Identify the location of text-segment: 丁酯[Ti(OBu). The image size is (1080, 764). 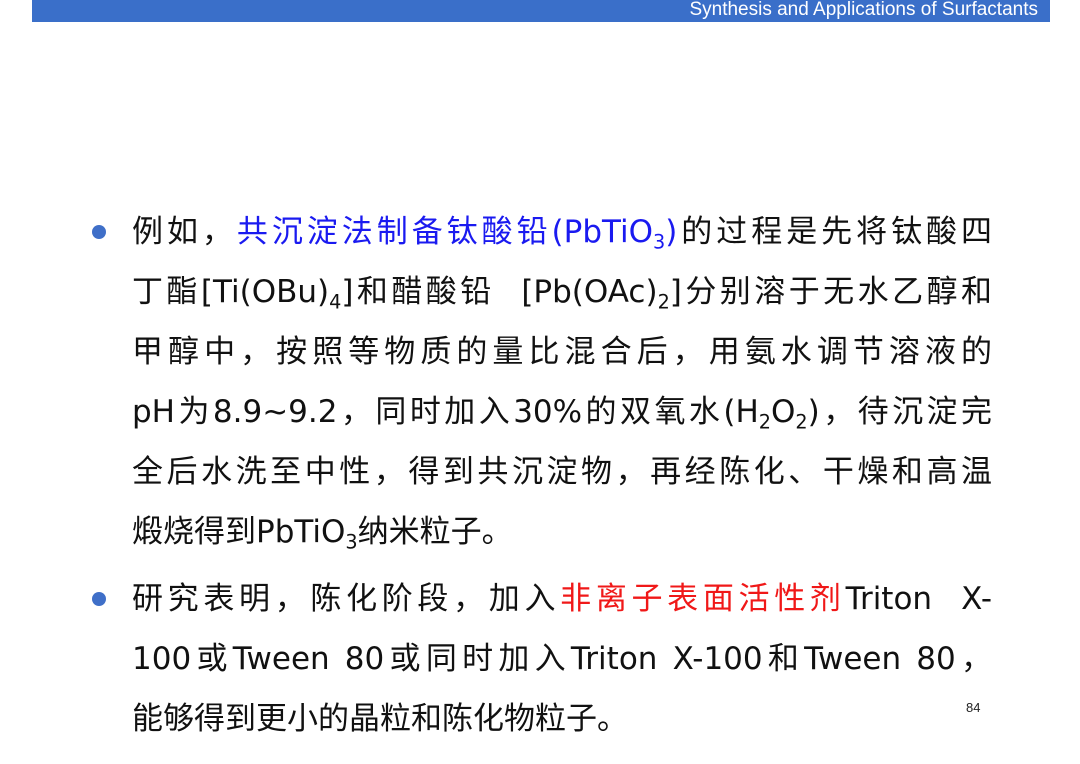
(231, 292).